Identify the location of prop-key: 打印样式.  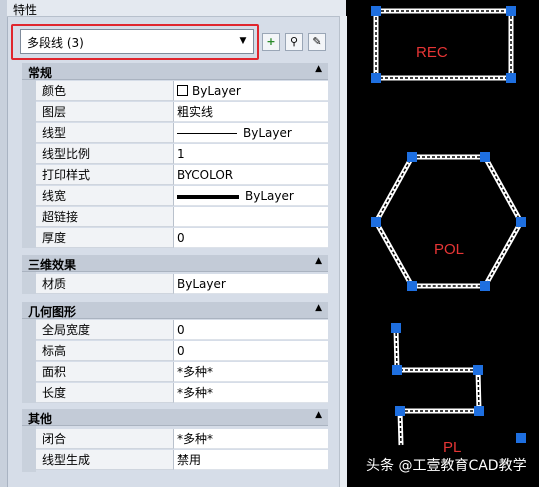
(105, 175).